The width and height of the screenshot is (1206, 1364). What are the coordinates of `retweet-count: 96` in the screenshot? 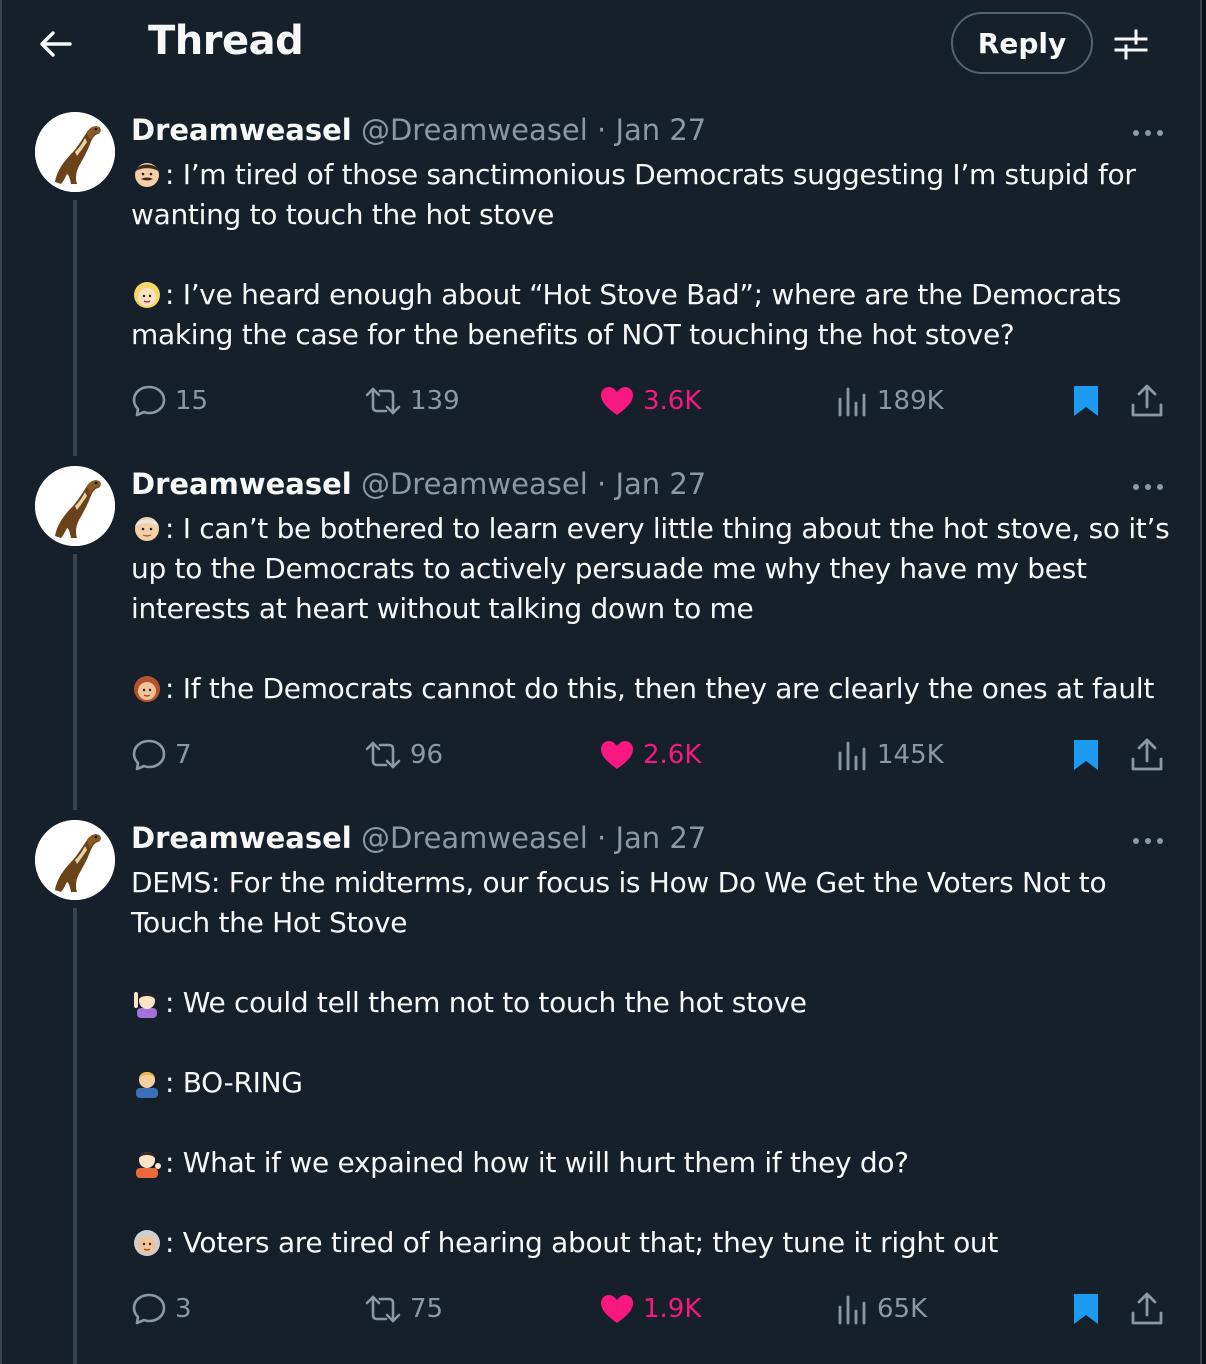 It's located at (427, 755).